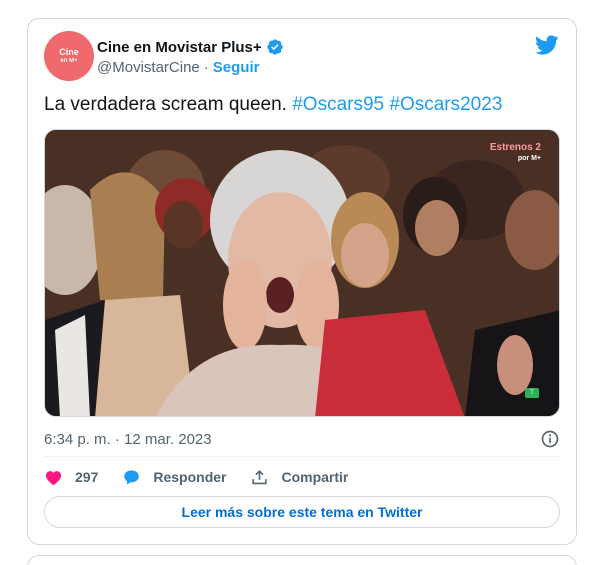  I want to click on author-handle: @MovistarCine, so click(148, 67).